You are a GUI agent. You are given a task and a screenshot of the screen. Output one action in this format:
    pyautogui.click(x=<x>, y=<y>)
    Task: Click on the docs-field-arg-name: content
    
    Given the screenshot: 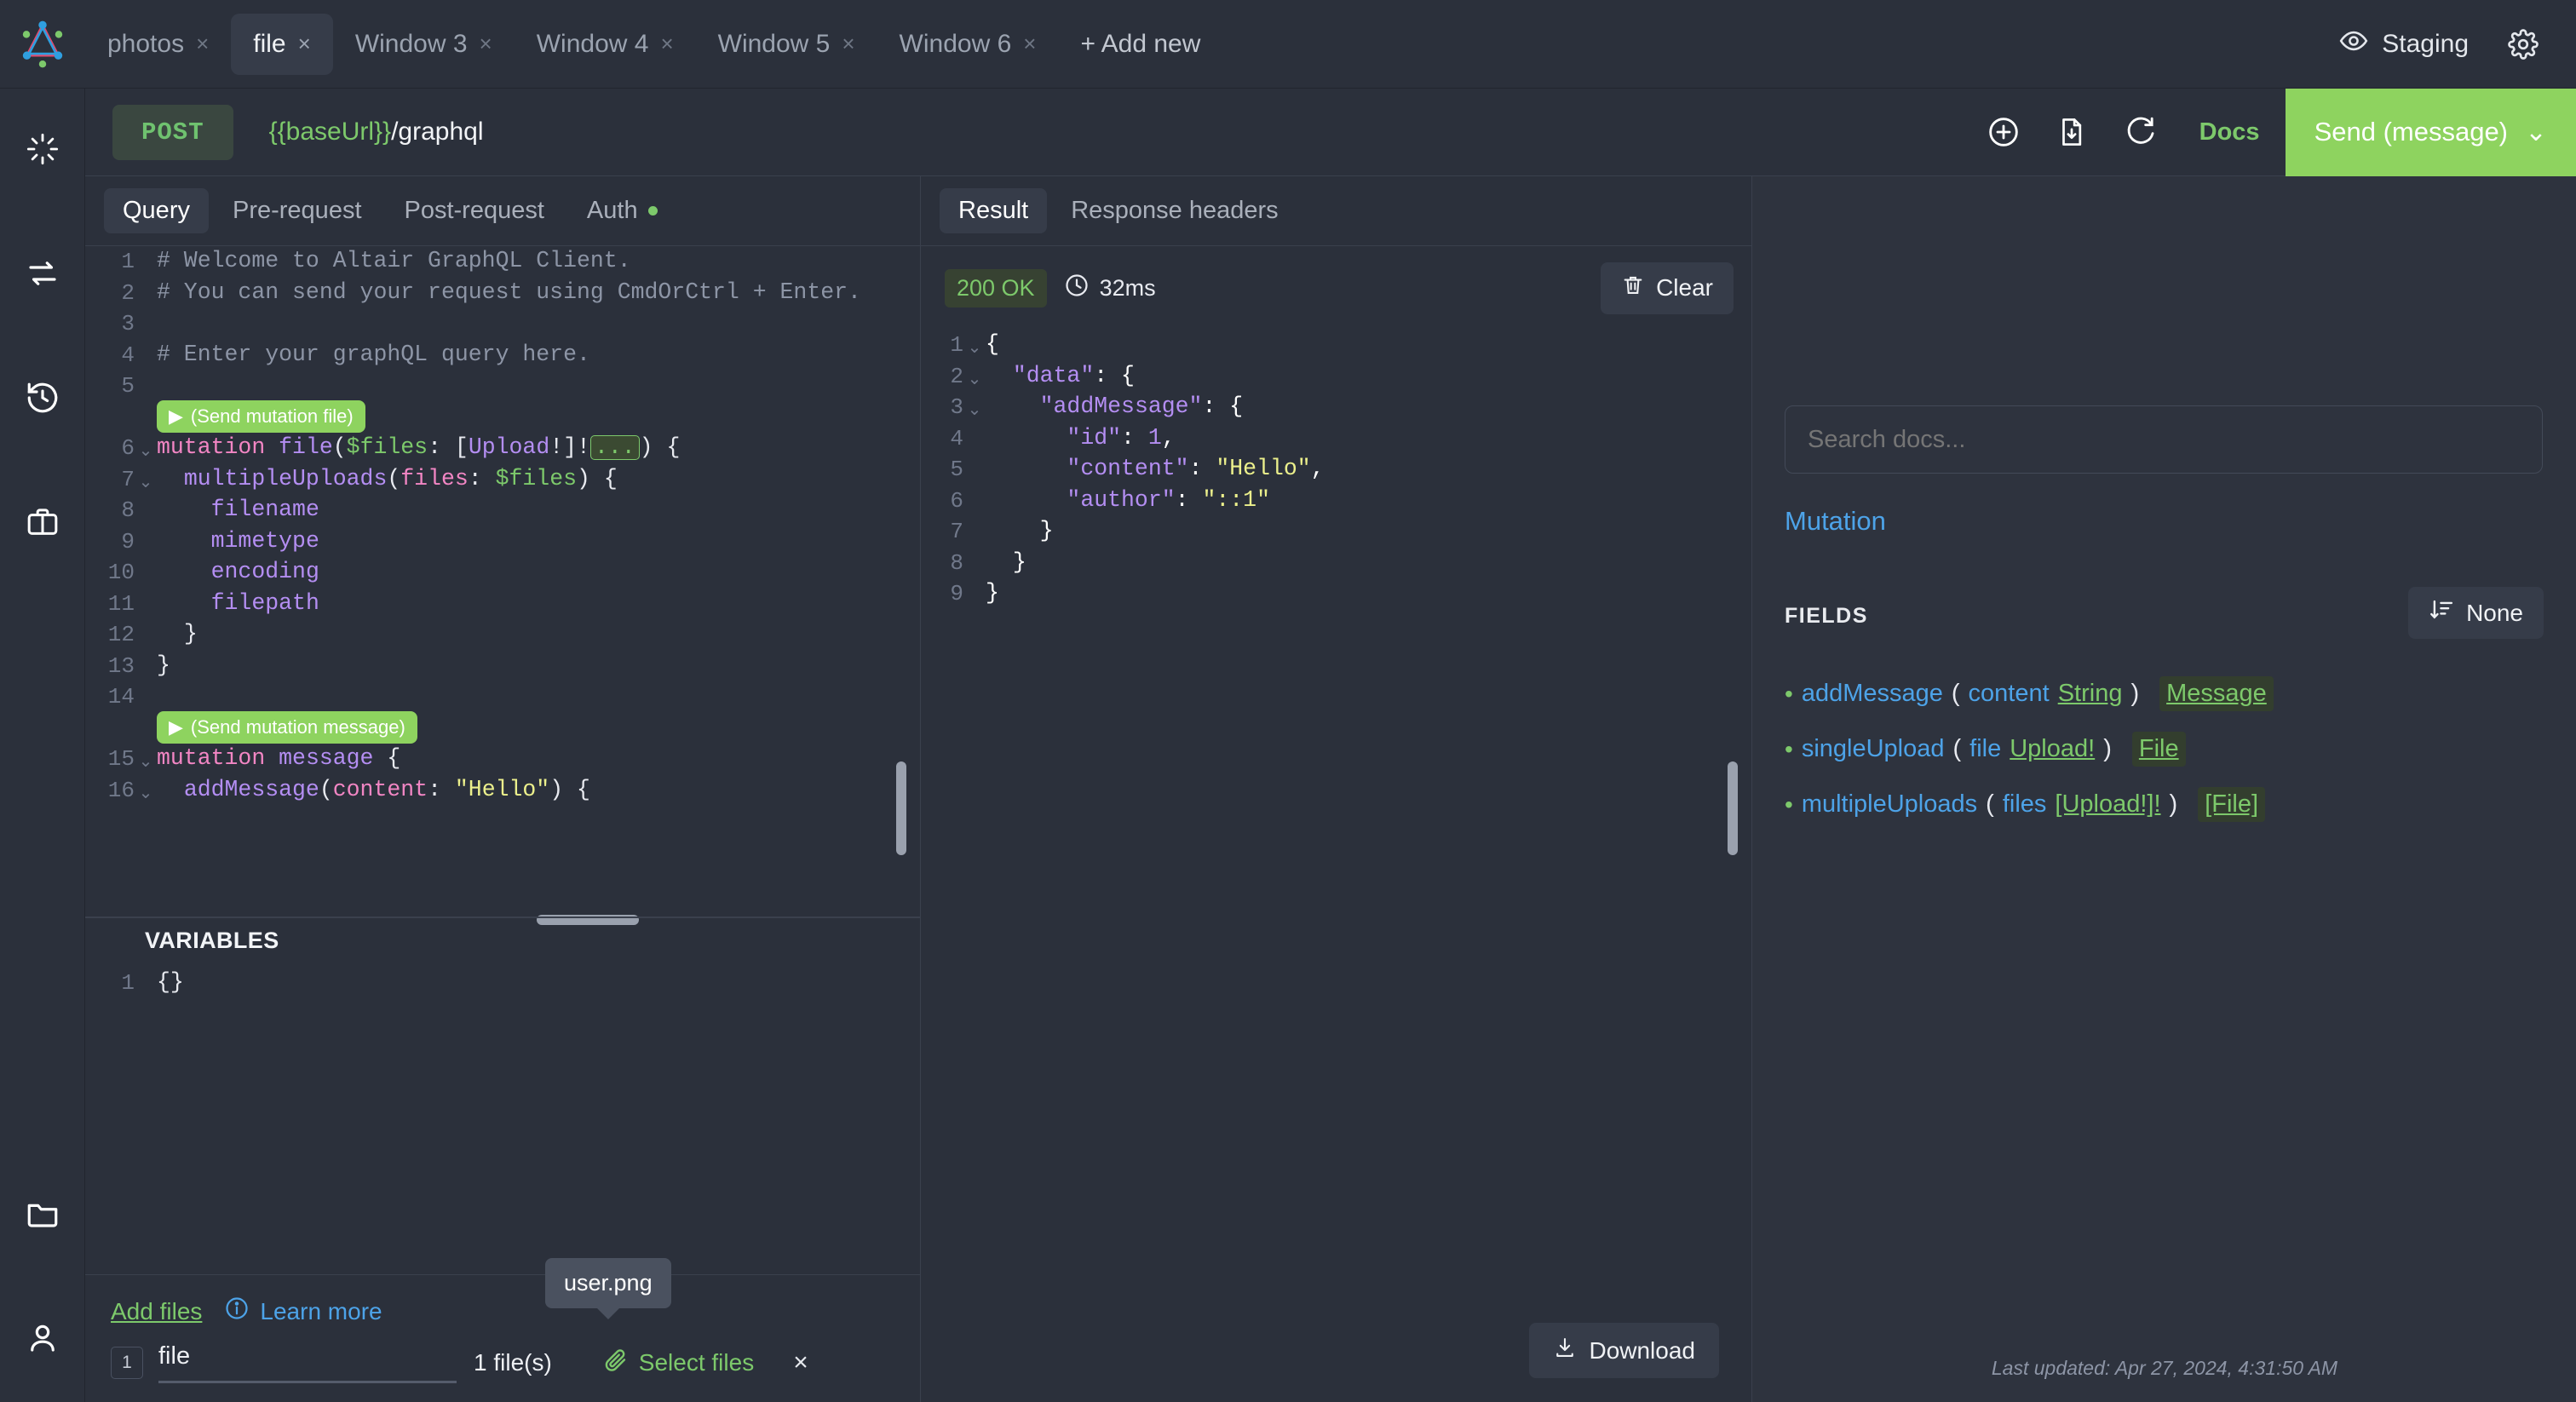 What is the action you would take?
    pyautogui.click(x=2010, y=694)
    